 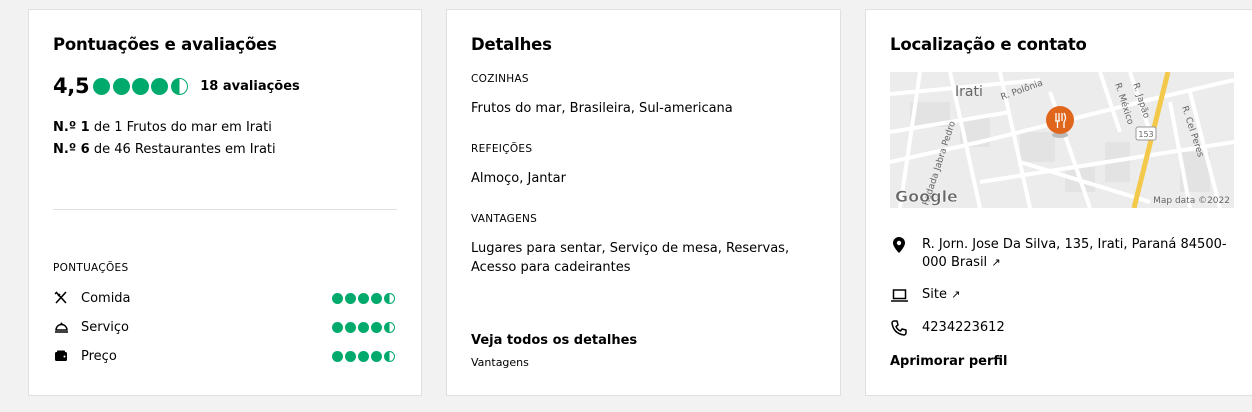 I want to click on site-row: Site ↗, so click(x=1064, y=295).